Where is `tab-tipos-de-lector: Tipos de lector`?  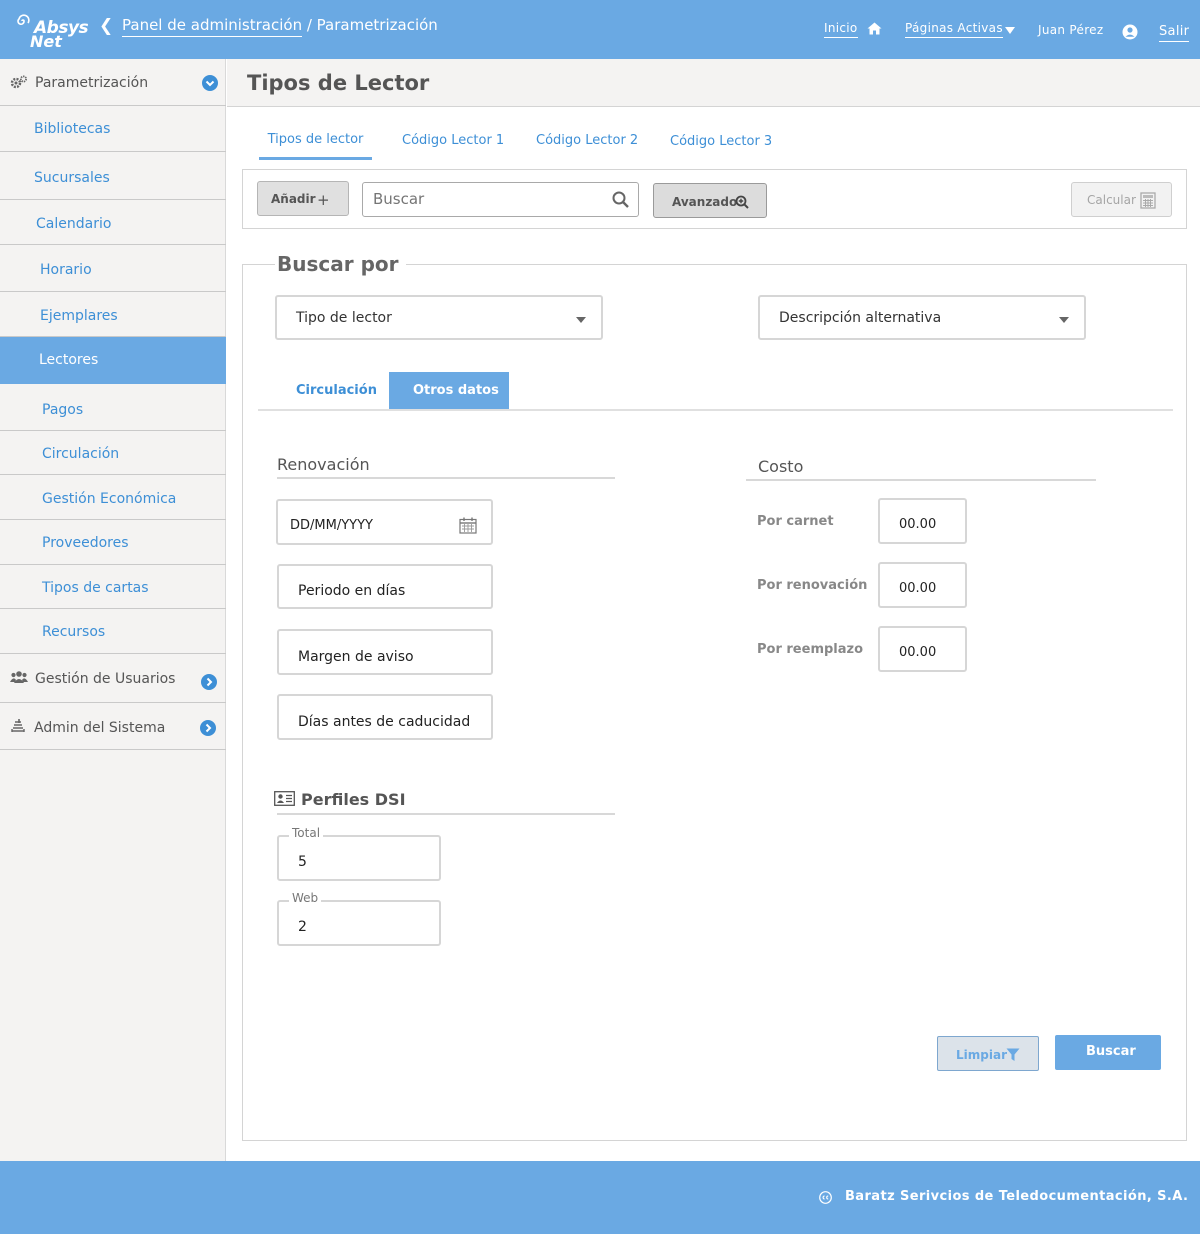
tab-tipos-de-lector: Tipos de lector is located at coordinates (315, 146).